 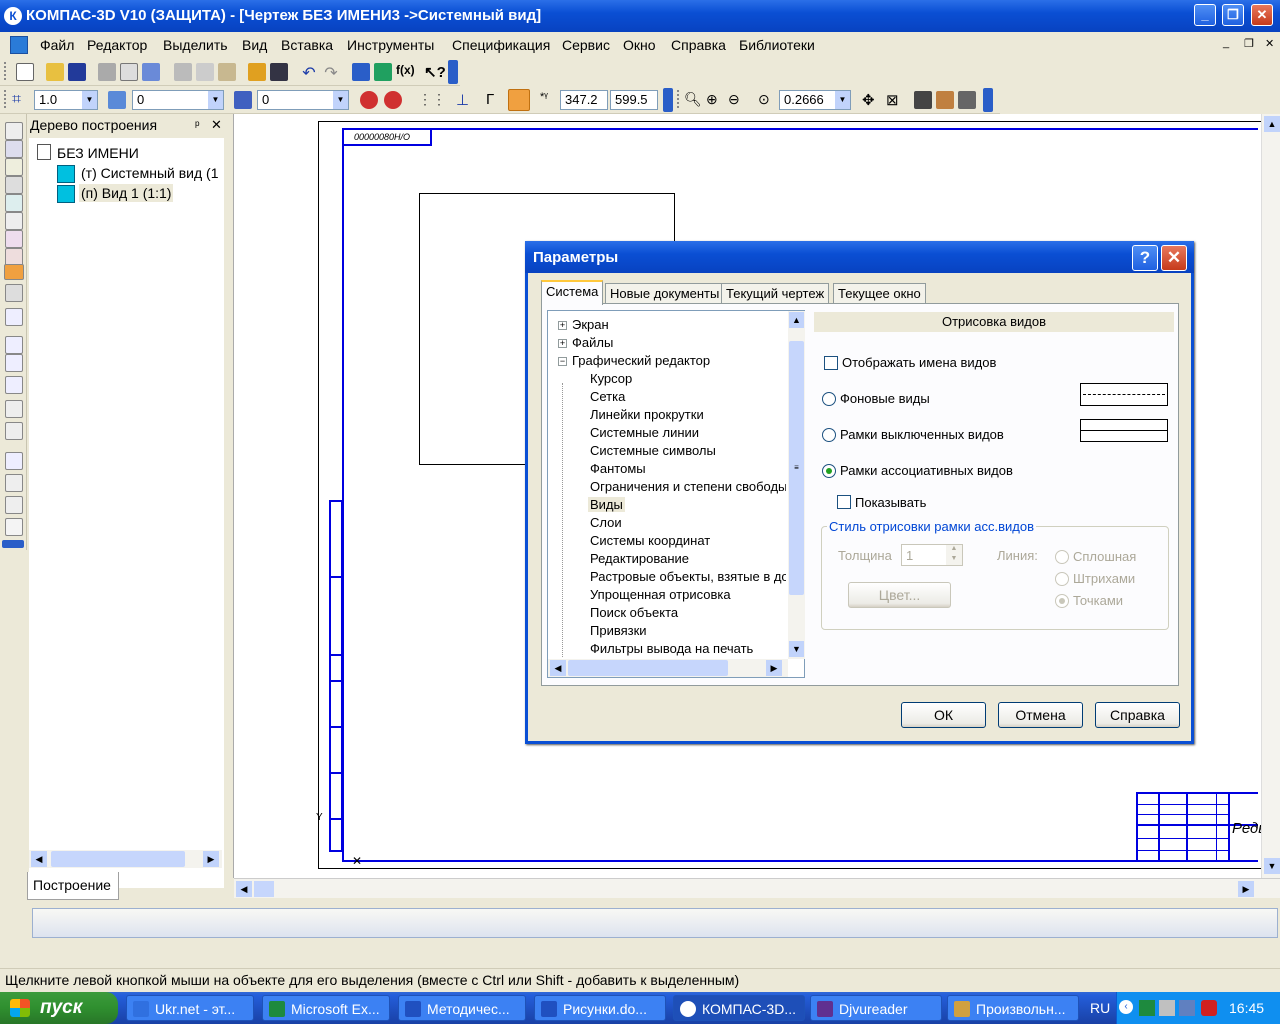 What do you see at coordinates (14, 221) in the screenshot?
I see `measure-tool-icon` at bounding box center [14, 221].